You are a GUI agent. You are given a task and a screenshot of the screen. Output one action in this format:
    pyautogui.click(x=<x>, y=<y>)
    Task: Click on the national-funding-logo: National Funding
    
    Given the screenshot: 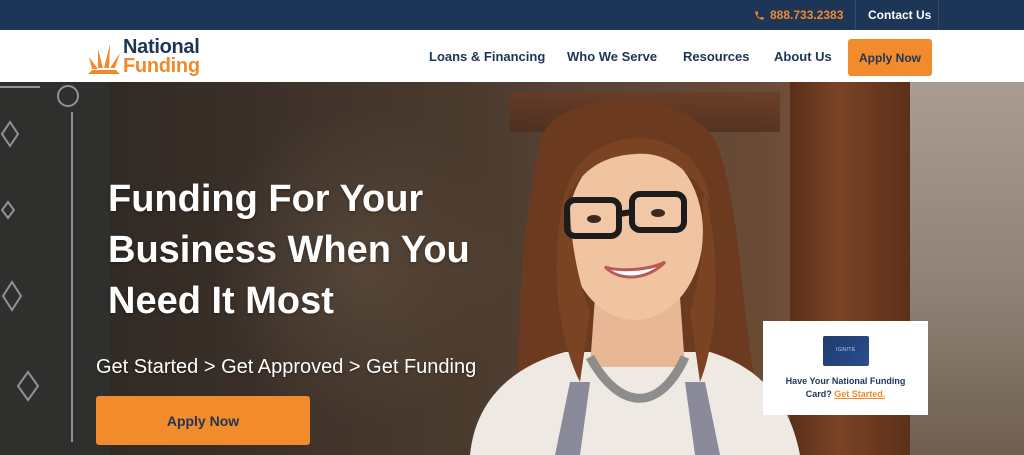 What is the action you would take?
    pyautogui.click(x=156, y=56)
    